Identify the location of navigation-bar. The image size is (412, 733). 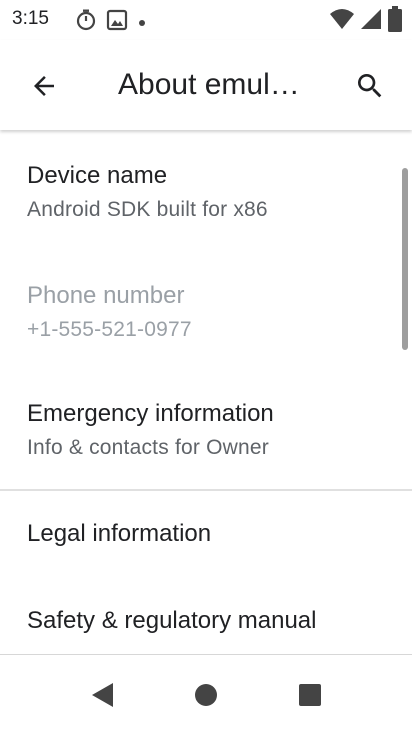
(206, 693).